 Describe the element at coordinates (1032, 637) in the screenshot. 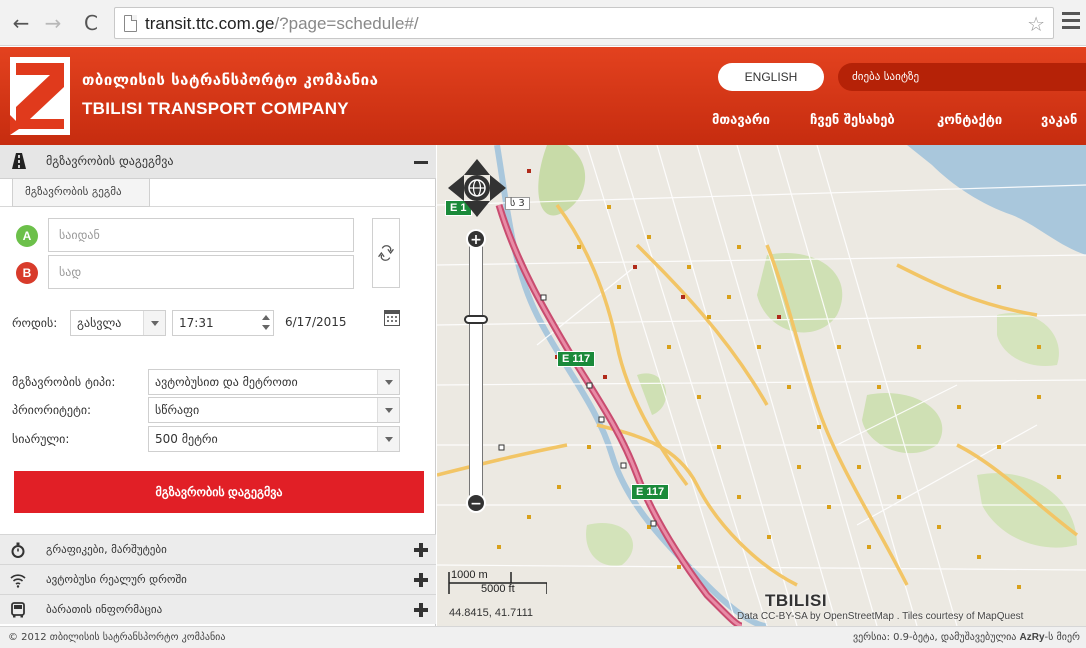

I see `developer-link: AzRy` at that location.